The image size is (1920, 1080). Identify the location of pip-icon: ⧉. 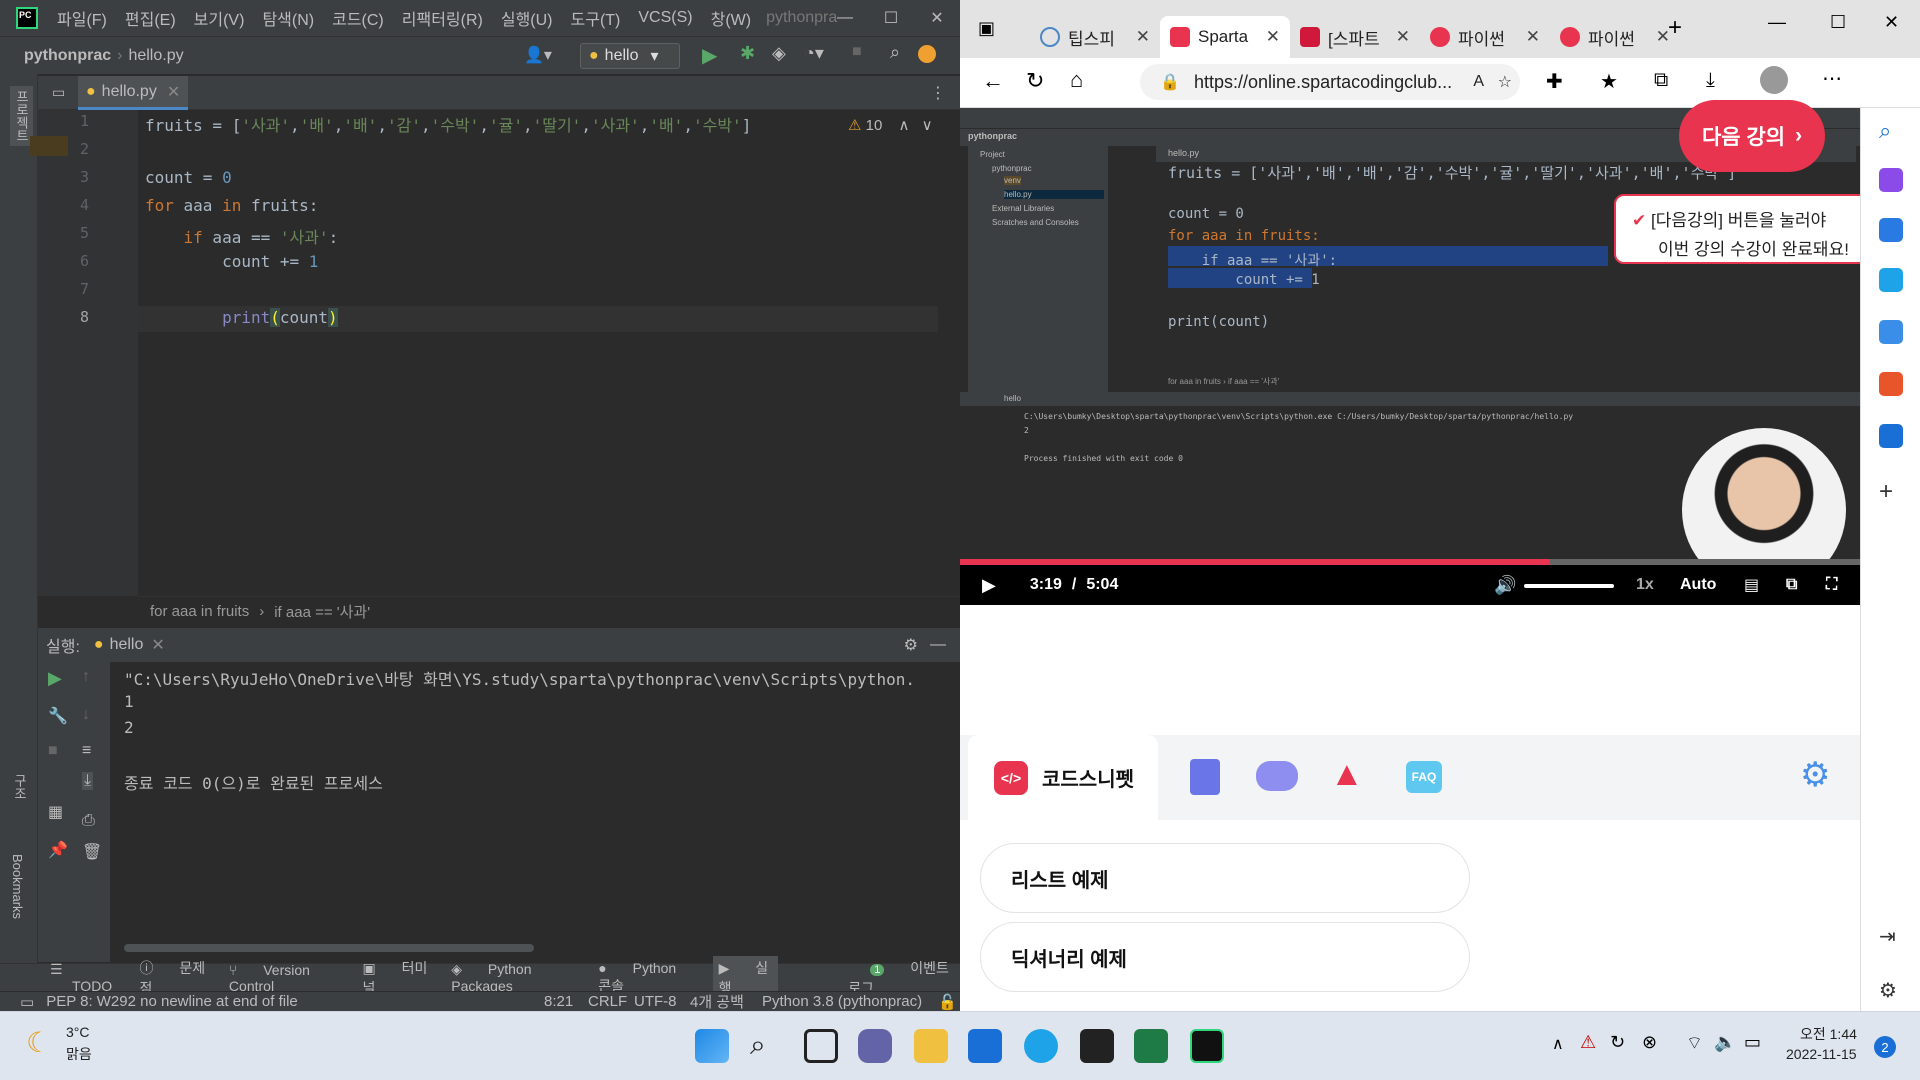
(1791, 585).